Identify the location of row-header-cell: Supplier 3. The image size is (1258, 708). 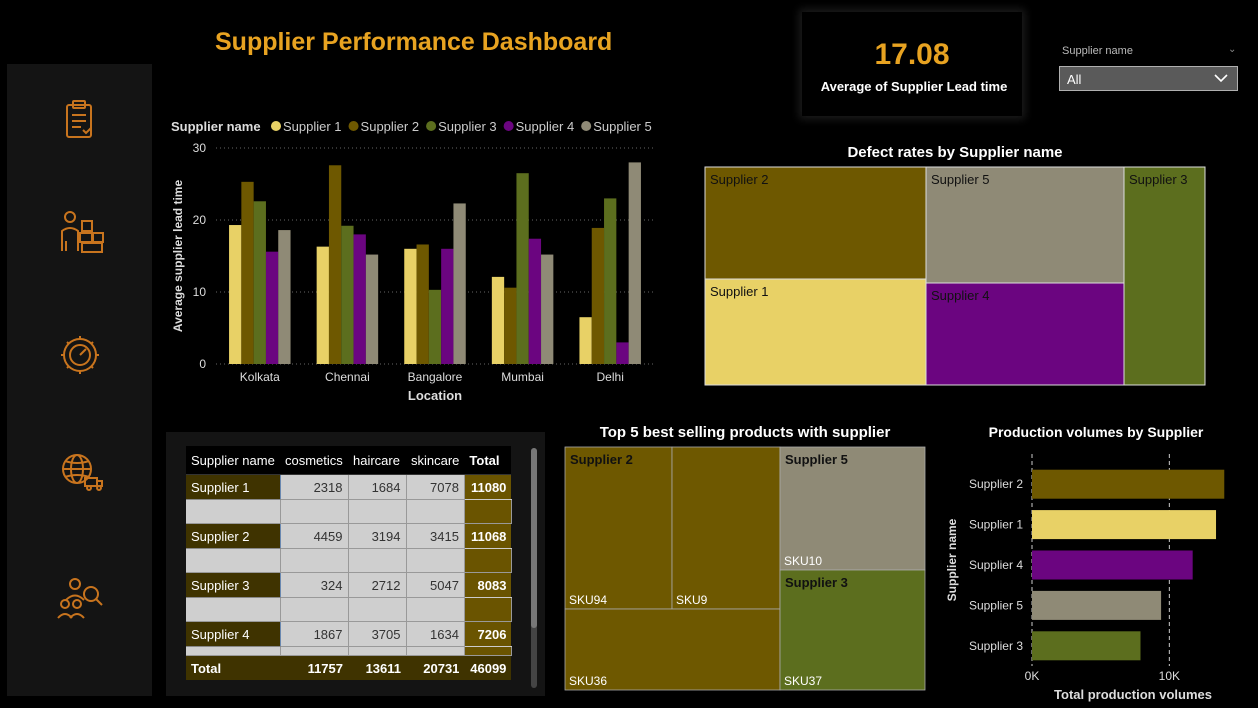
(233, 585).